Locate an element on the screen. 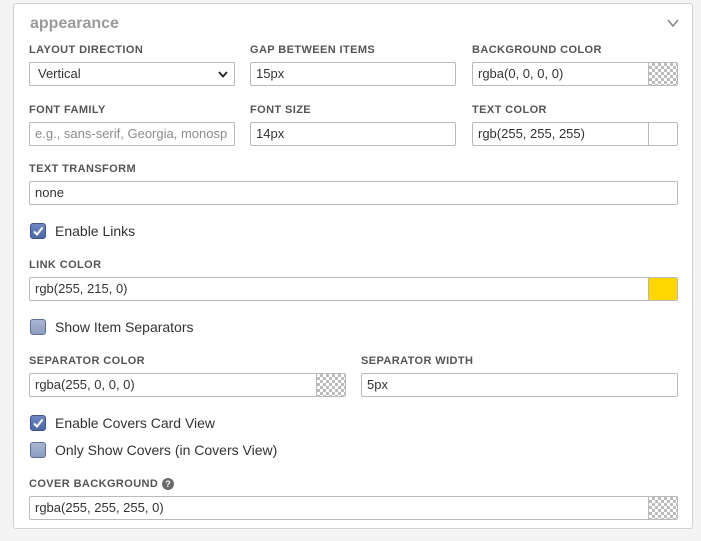 The height and width of the screenshot is (541, 701). separator-color-swatch is located at coordinates (330, 385).